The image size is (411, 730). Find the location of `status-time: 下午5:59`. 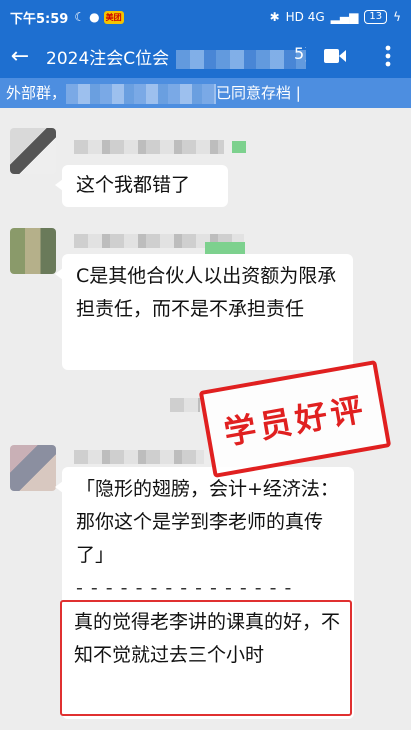

status-time: 下午5:59 is located at coordinates (39, 19).